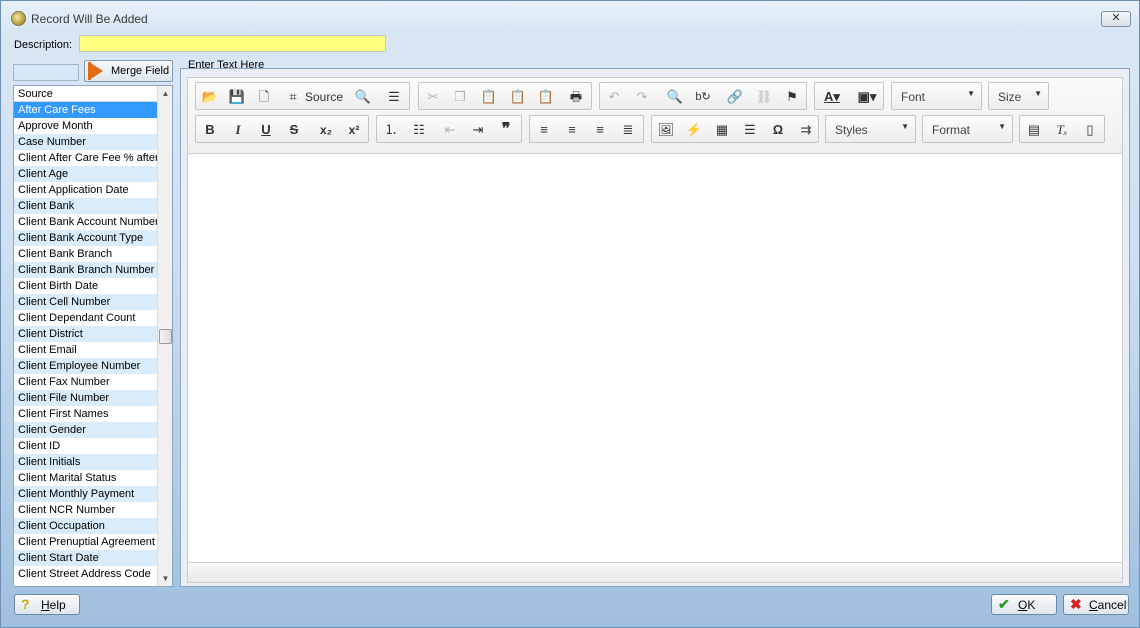 The width and height of the screenshot is (1140, 628). Describe the element at coordinates (85, 318) in the screenshot. I see `list-item: Client Dependant Count` at that location.